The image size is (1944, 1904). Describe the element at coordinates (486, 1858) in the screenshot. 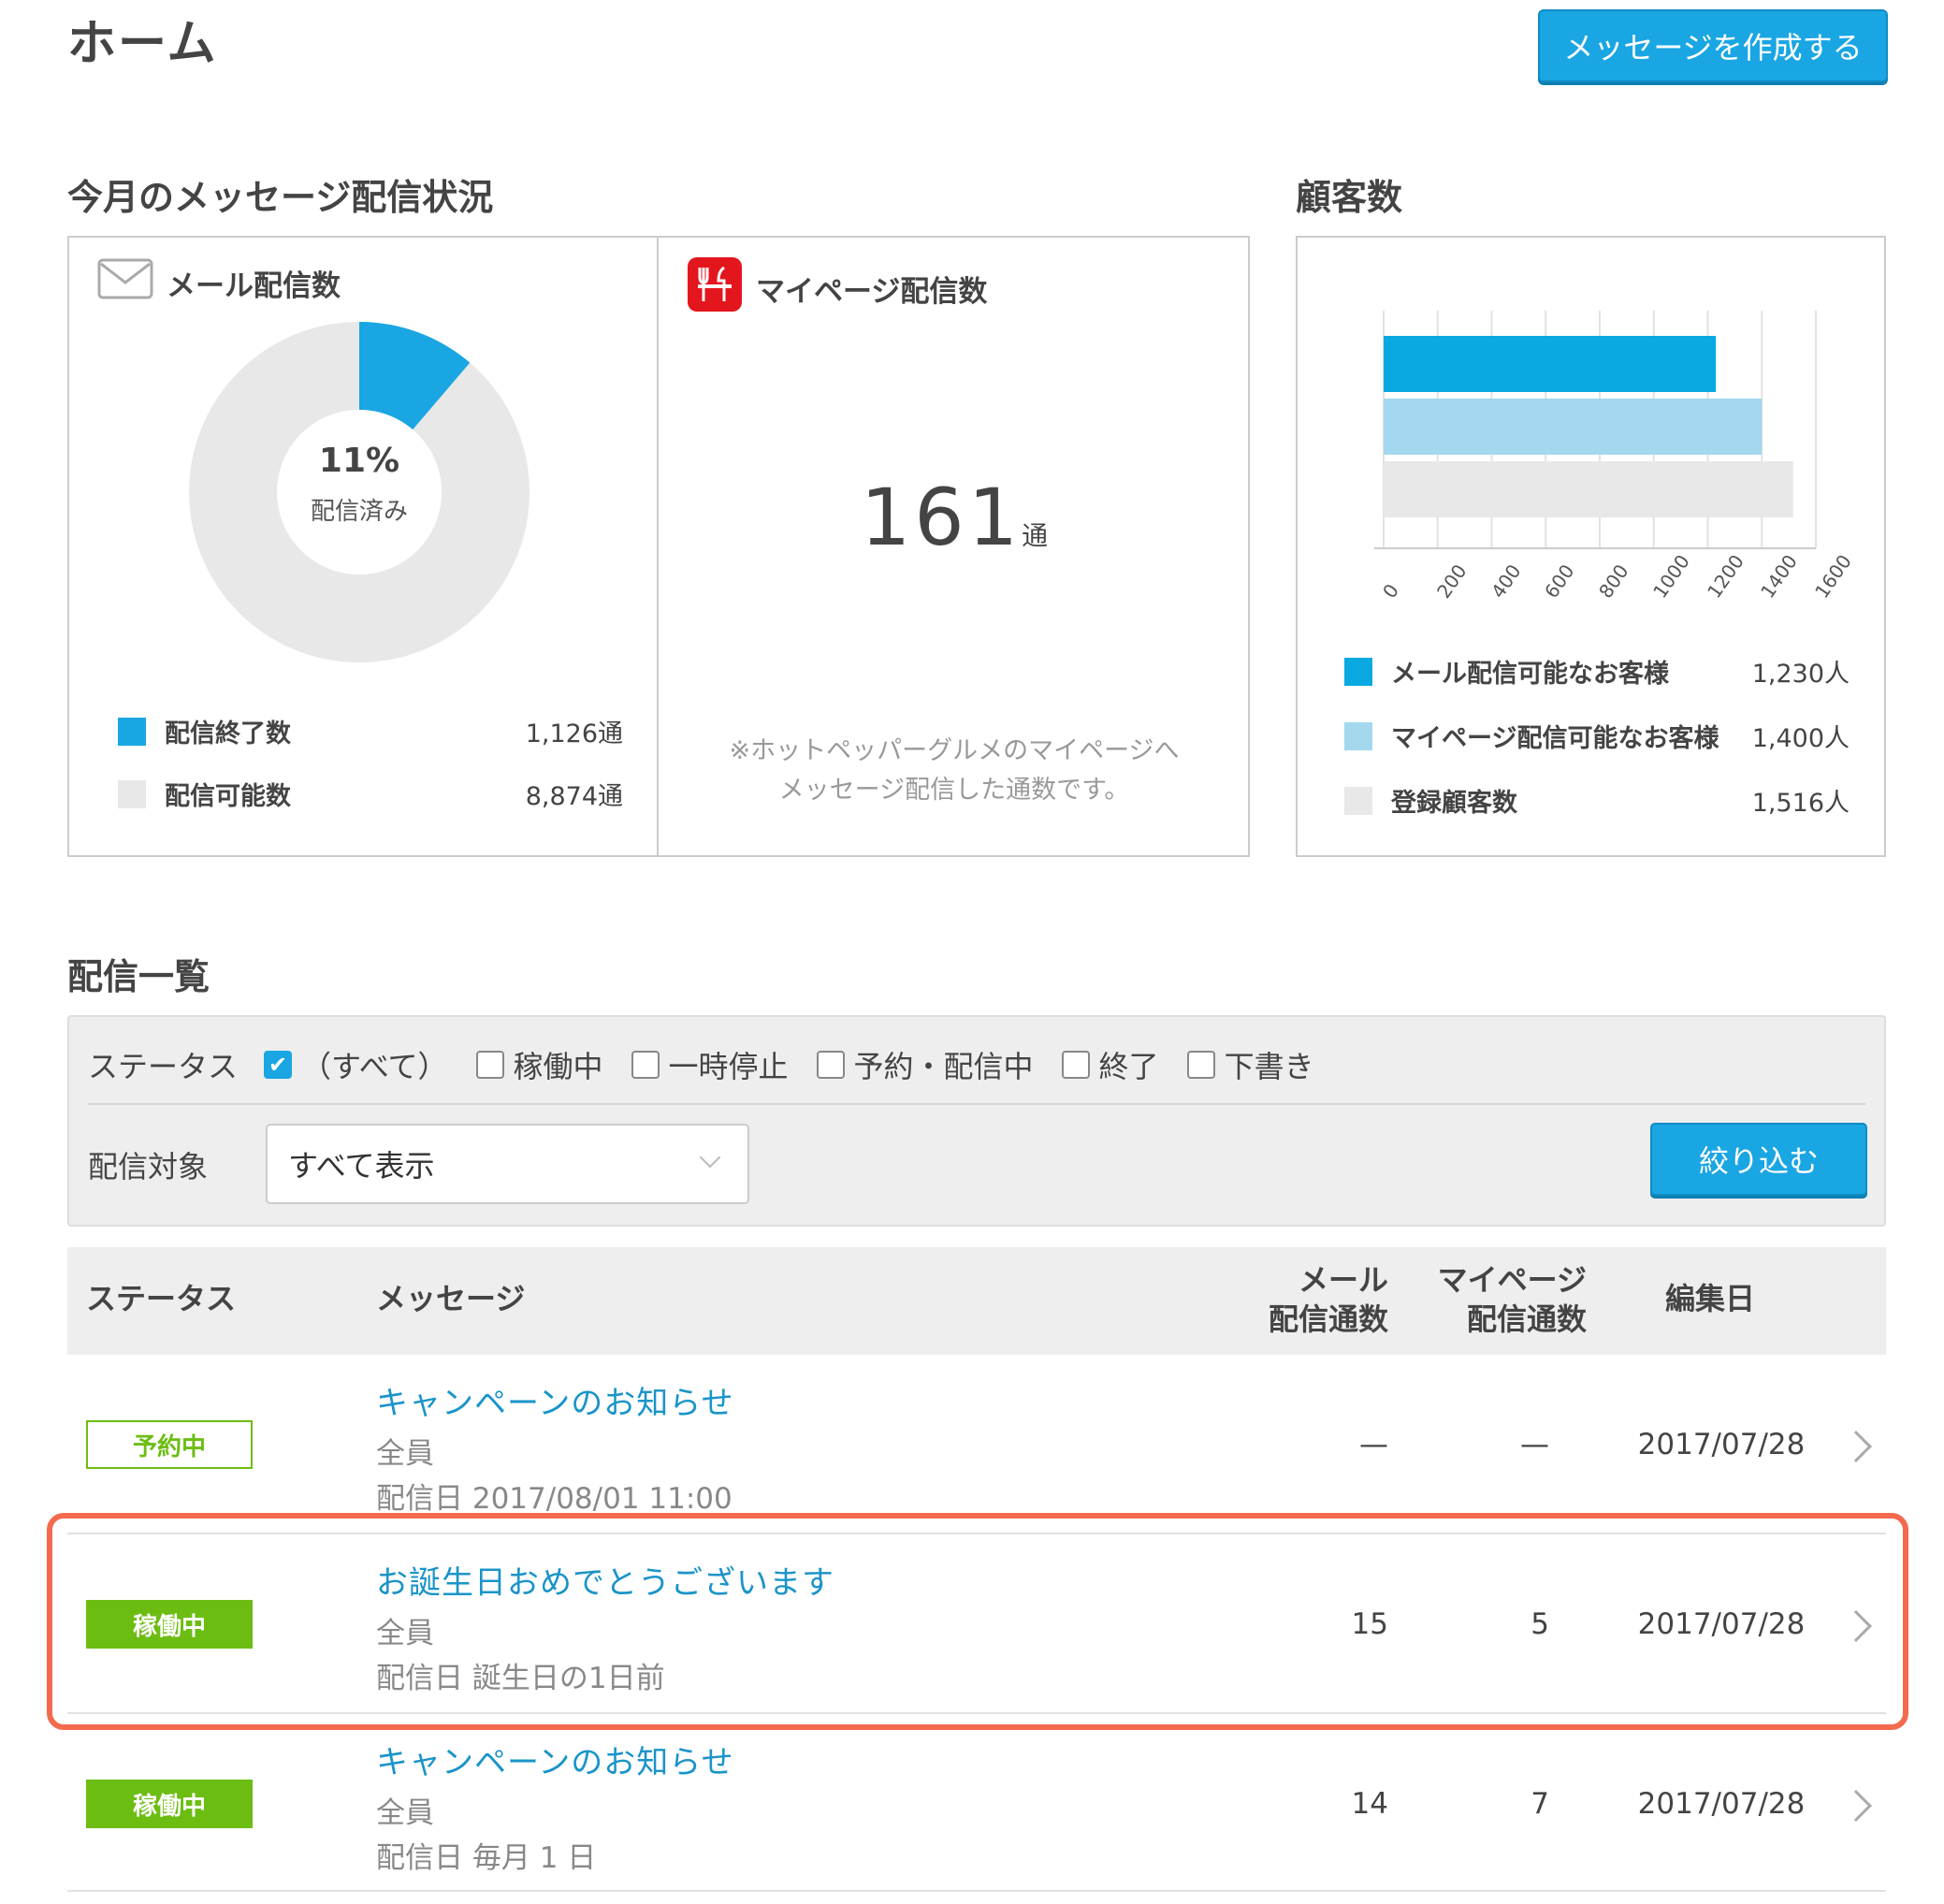

I see `message-schedule: 配信日 毎月 1 日` at that location.